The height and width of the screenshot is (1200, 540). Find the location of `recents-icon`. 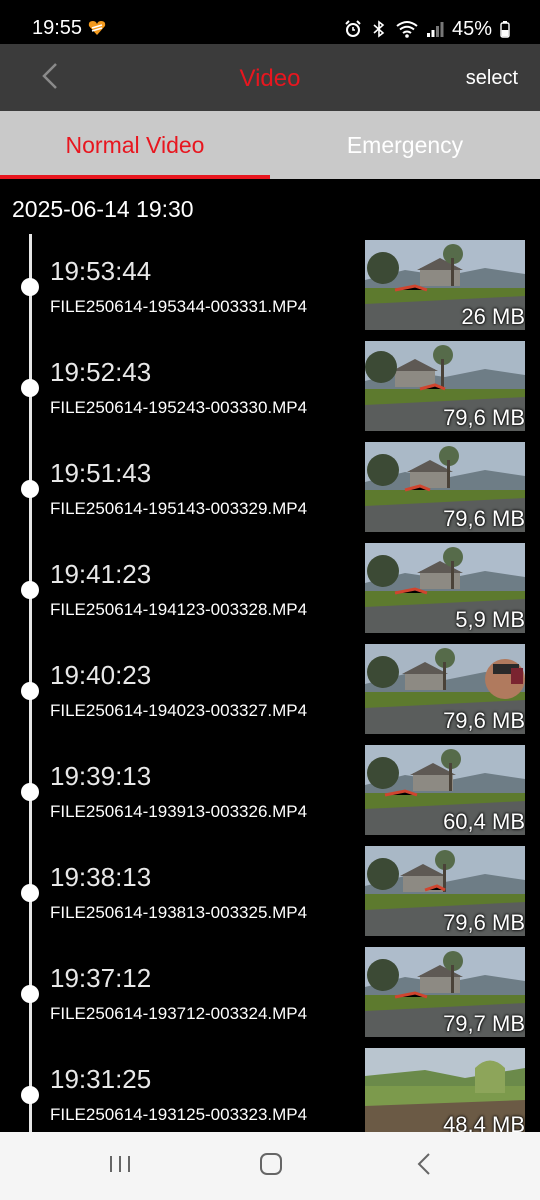

recents-icon is located at coordinates (120, 1166).